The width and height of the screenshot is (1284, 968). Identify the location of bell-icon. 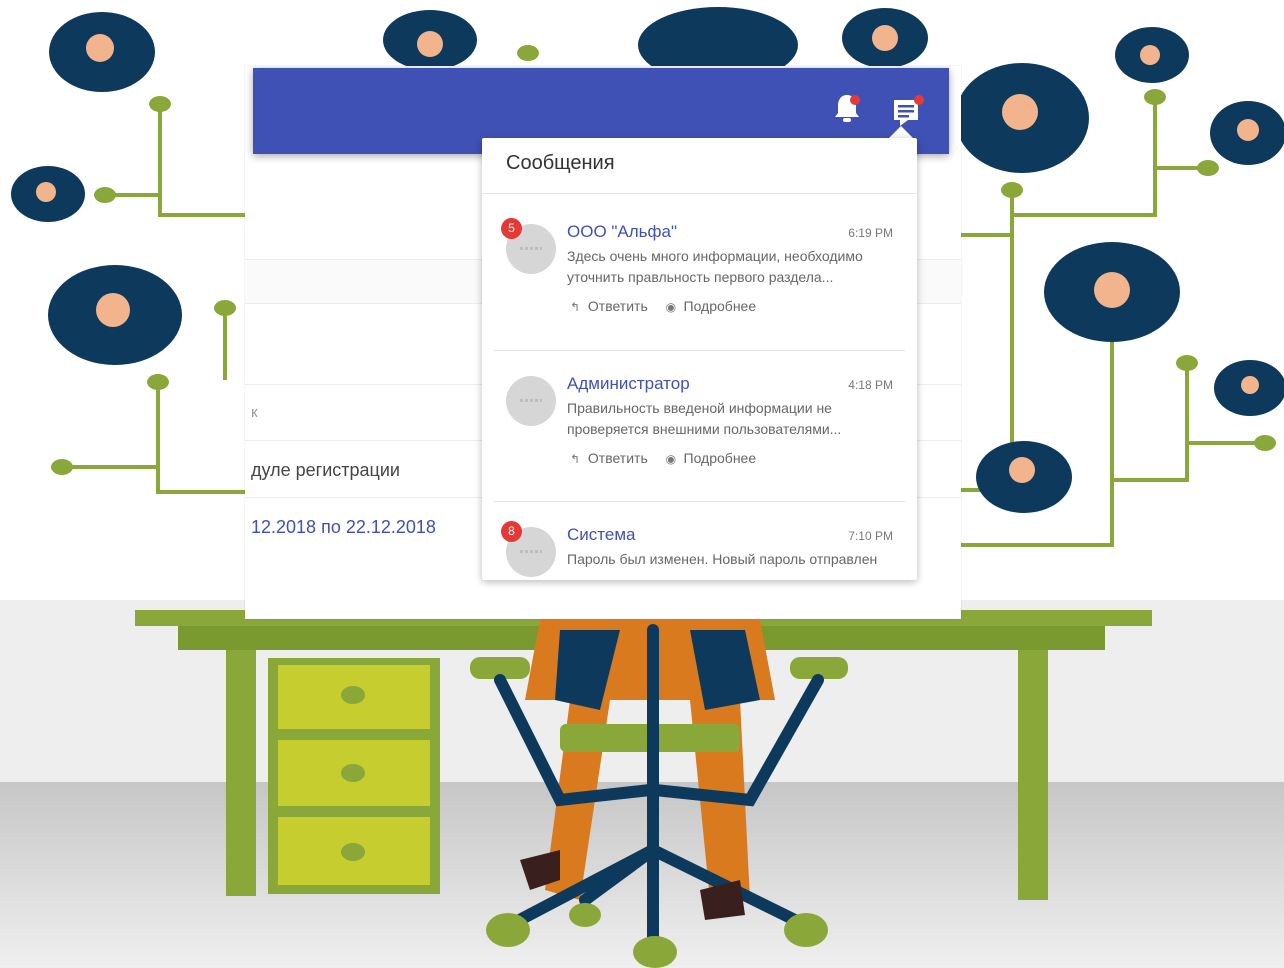
(847, 109).